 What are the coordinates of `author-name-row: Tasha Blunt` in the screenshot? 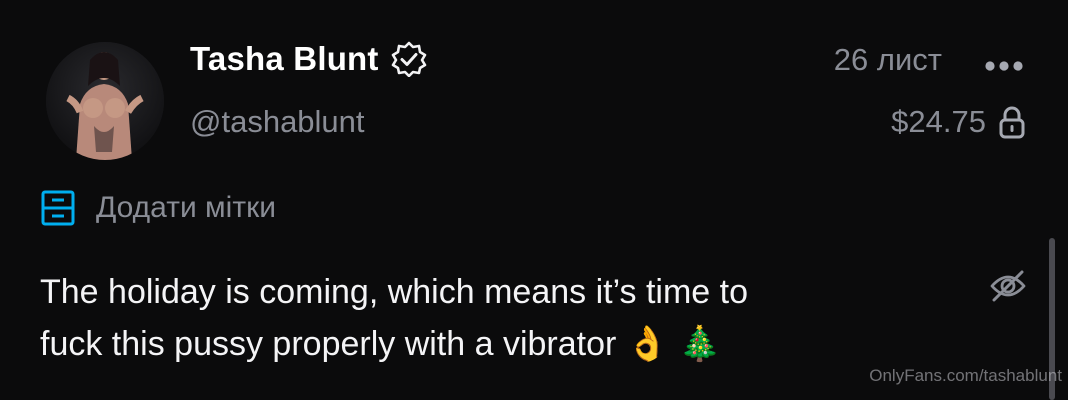 It's located at (308, 59).